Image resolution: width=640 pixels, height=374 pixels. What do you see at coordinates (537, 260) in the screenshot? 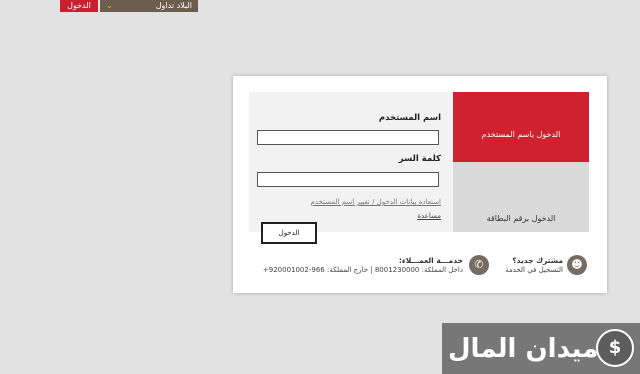
I see `new-user-title: مشترك جديد؟` at bounding box center [537, 260].